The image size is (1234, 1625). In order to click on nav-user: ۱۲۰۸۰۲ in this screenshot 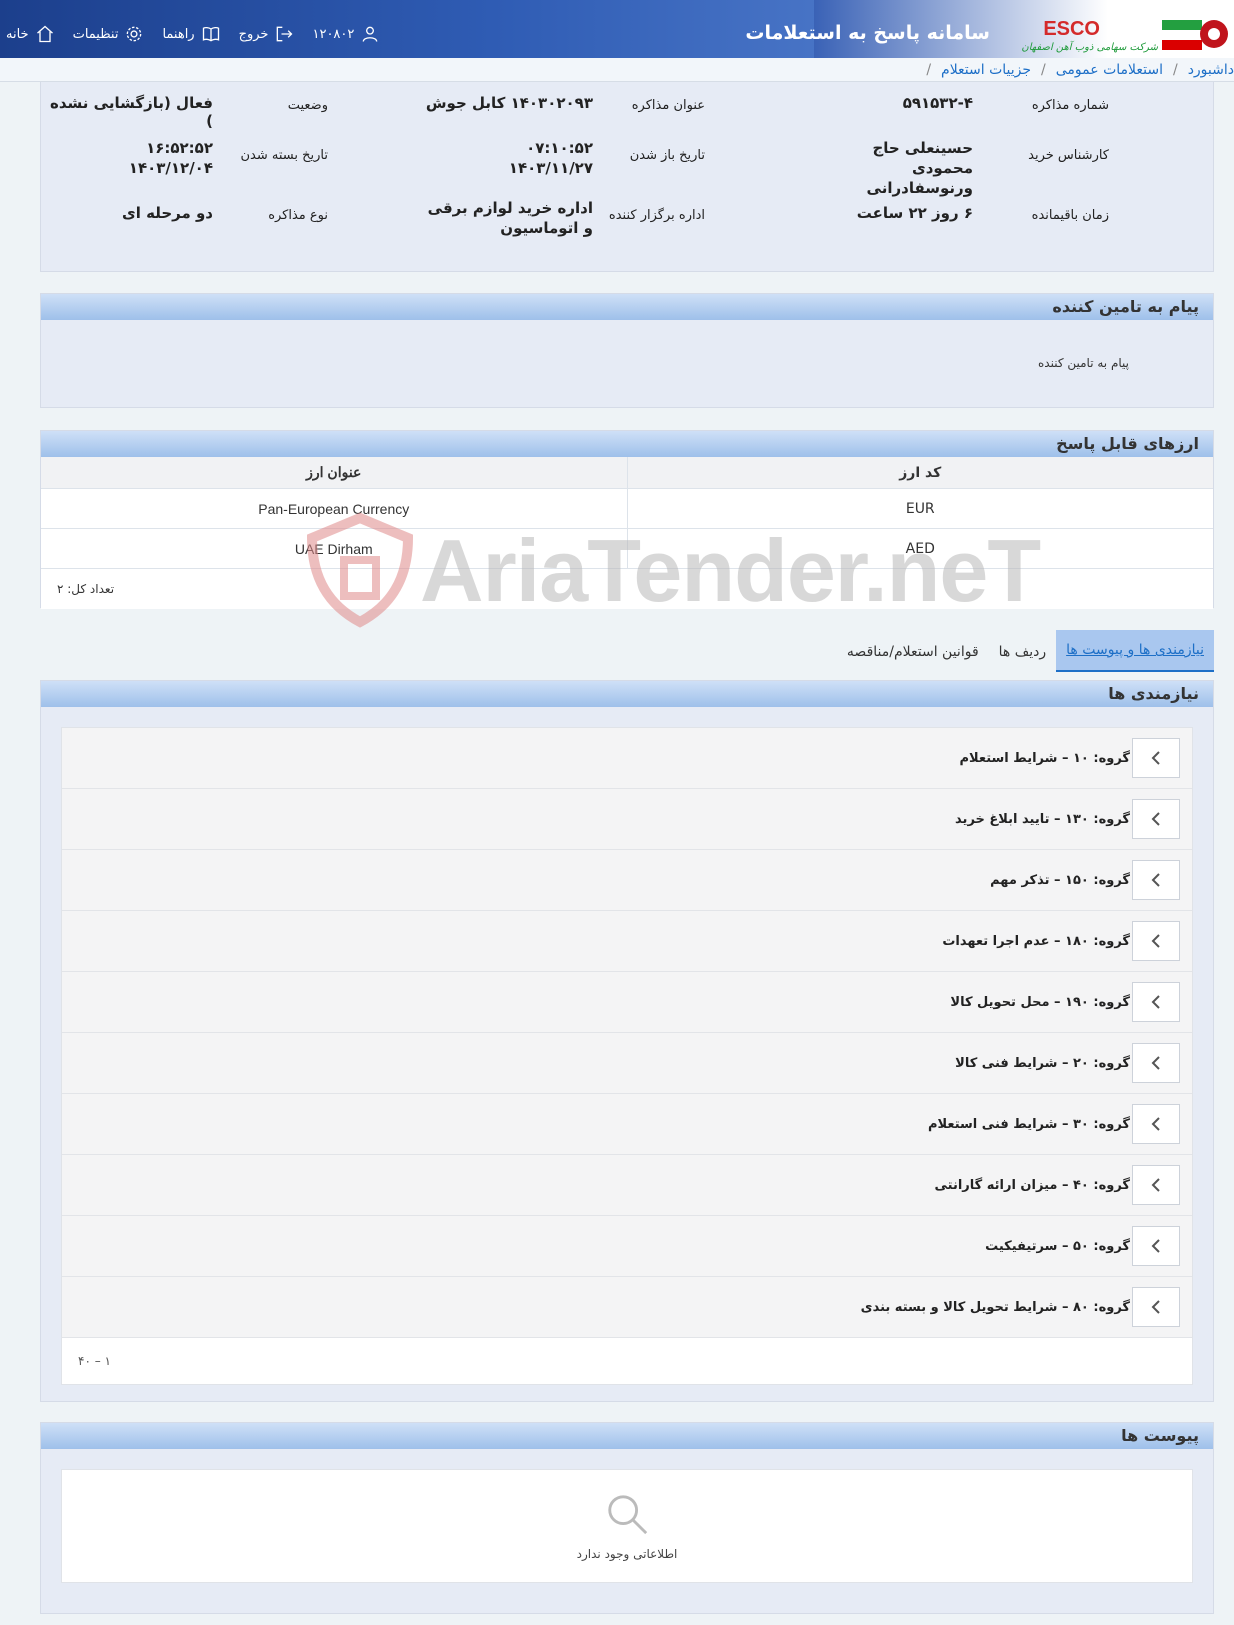, I will do `click(346, 34)`.